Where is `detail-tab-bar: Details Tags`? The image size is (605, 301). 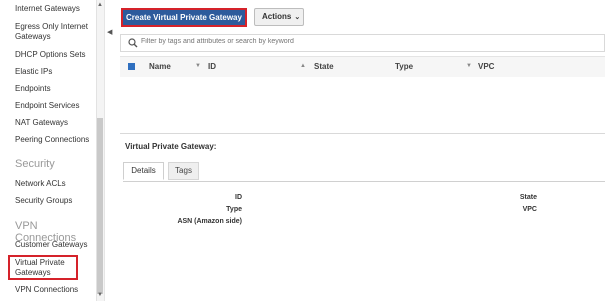 detail-tab-bar: Details Tags is located at coordinates (364, 171).